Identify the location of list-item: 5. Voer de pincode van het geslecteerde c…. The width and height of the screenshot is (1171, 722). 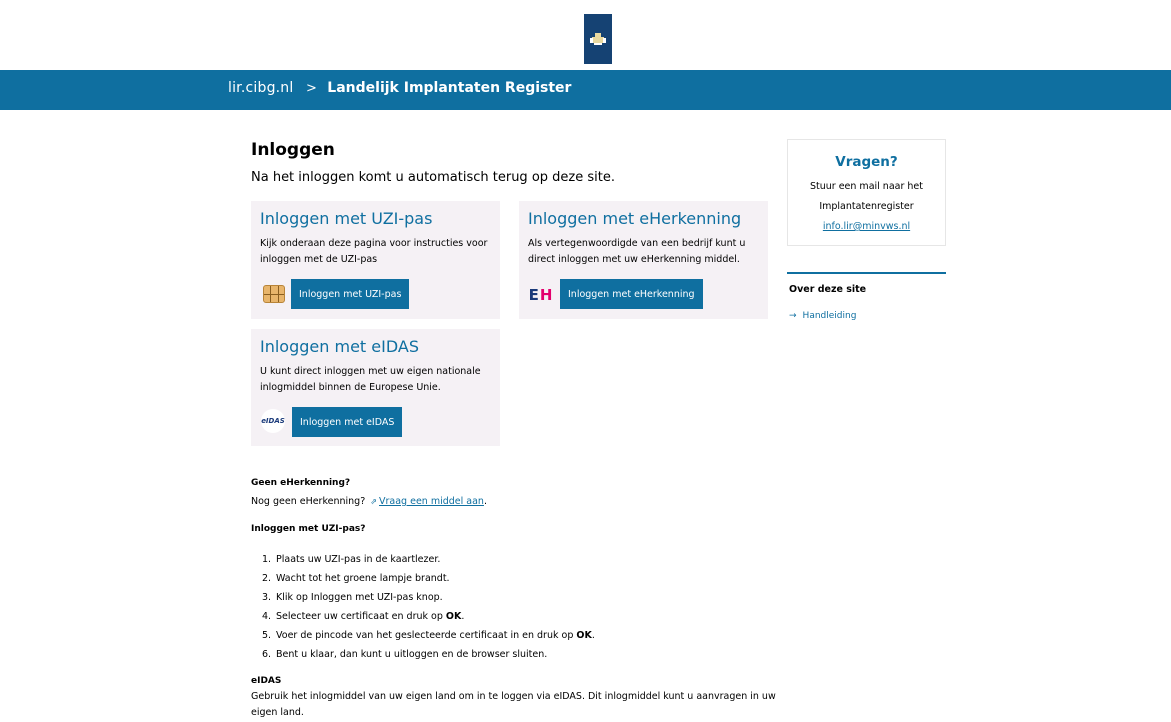
(428, 635).